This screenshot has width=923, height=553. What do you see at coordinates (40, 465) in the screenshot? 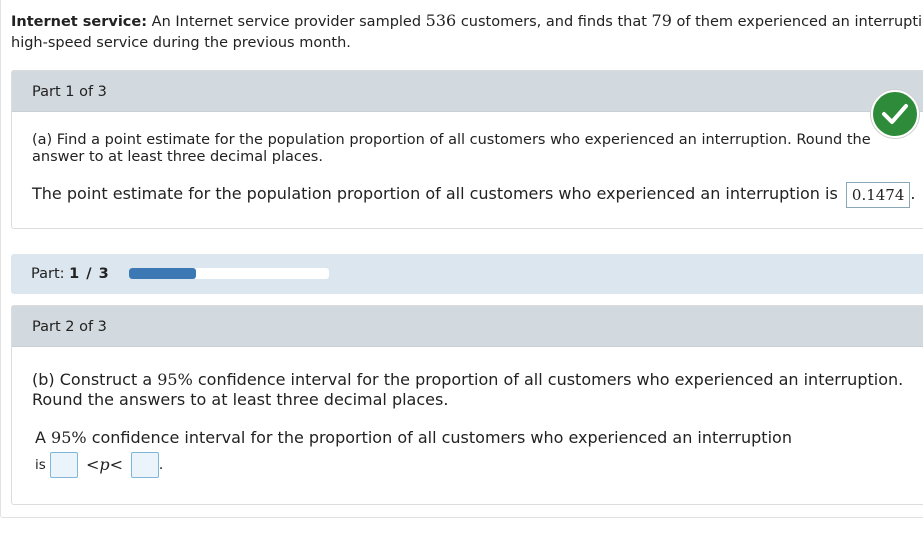
I see `part-2-answer-is: is` at bounding box center [40, 465].